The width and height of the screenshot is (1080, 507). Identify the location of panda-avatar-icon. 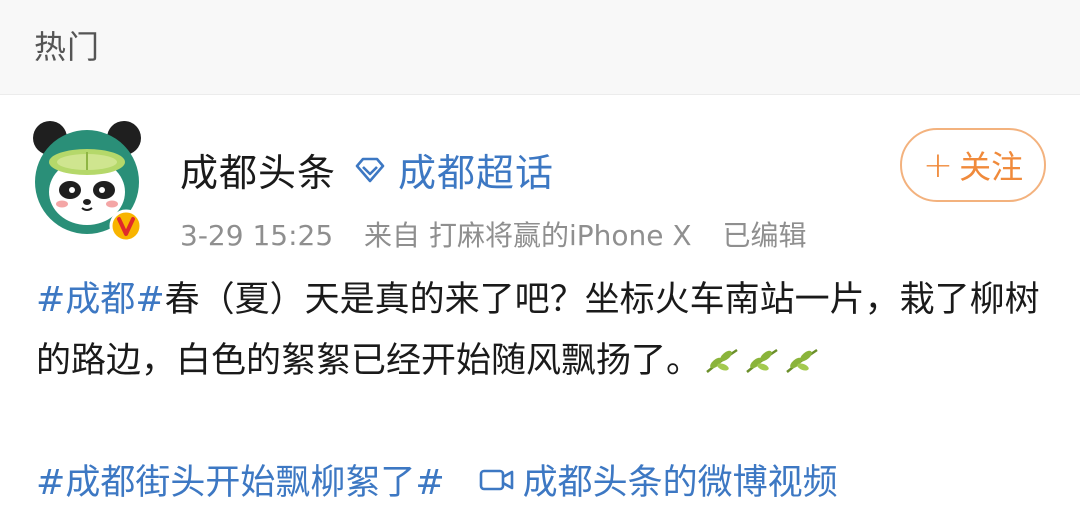
(88, 182).